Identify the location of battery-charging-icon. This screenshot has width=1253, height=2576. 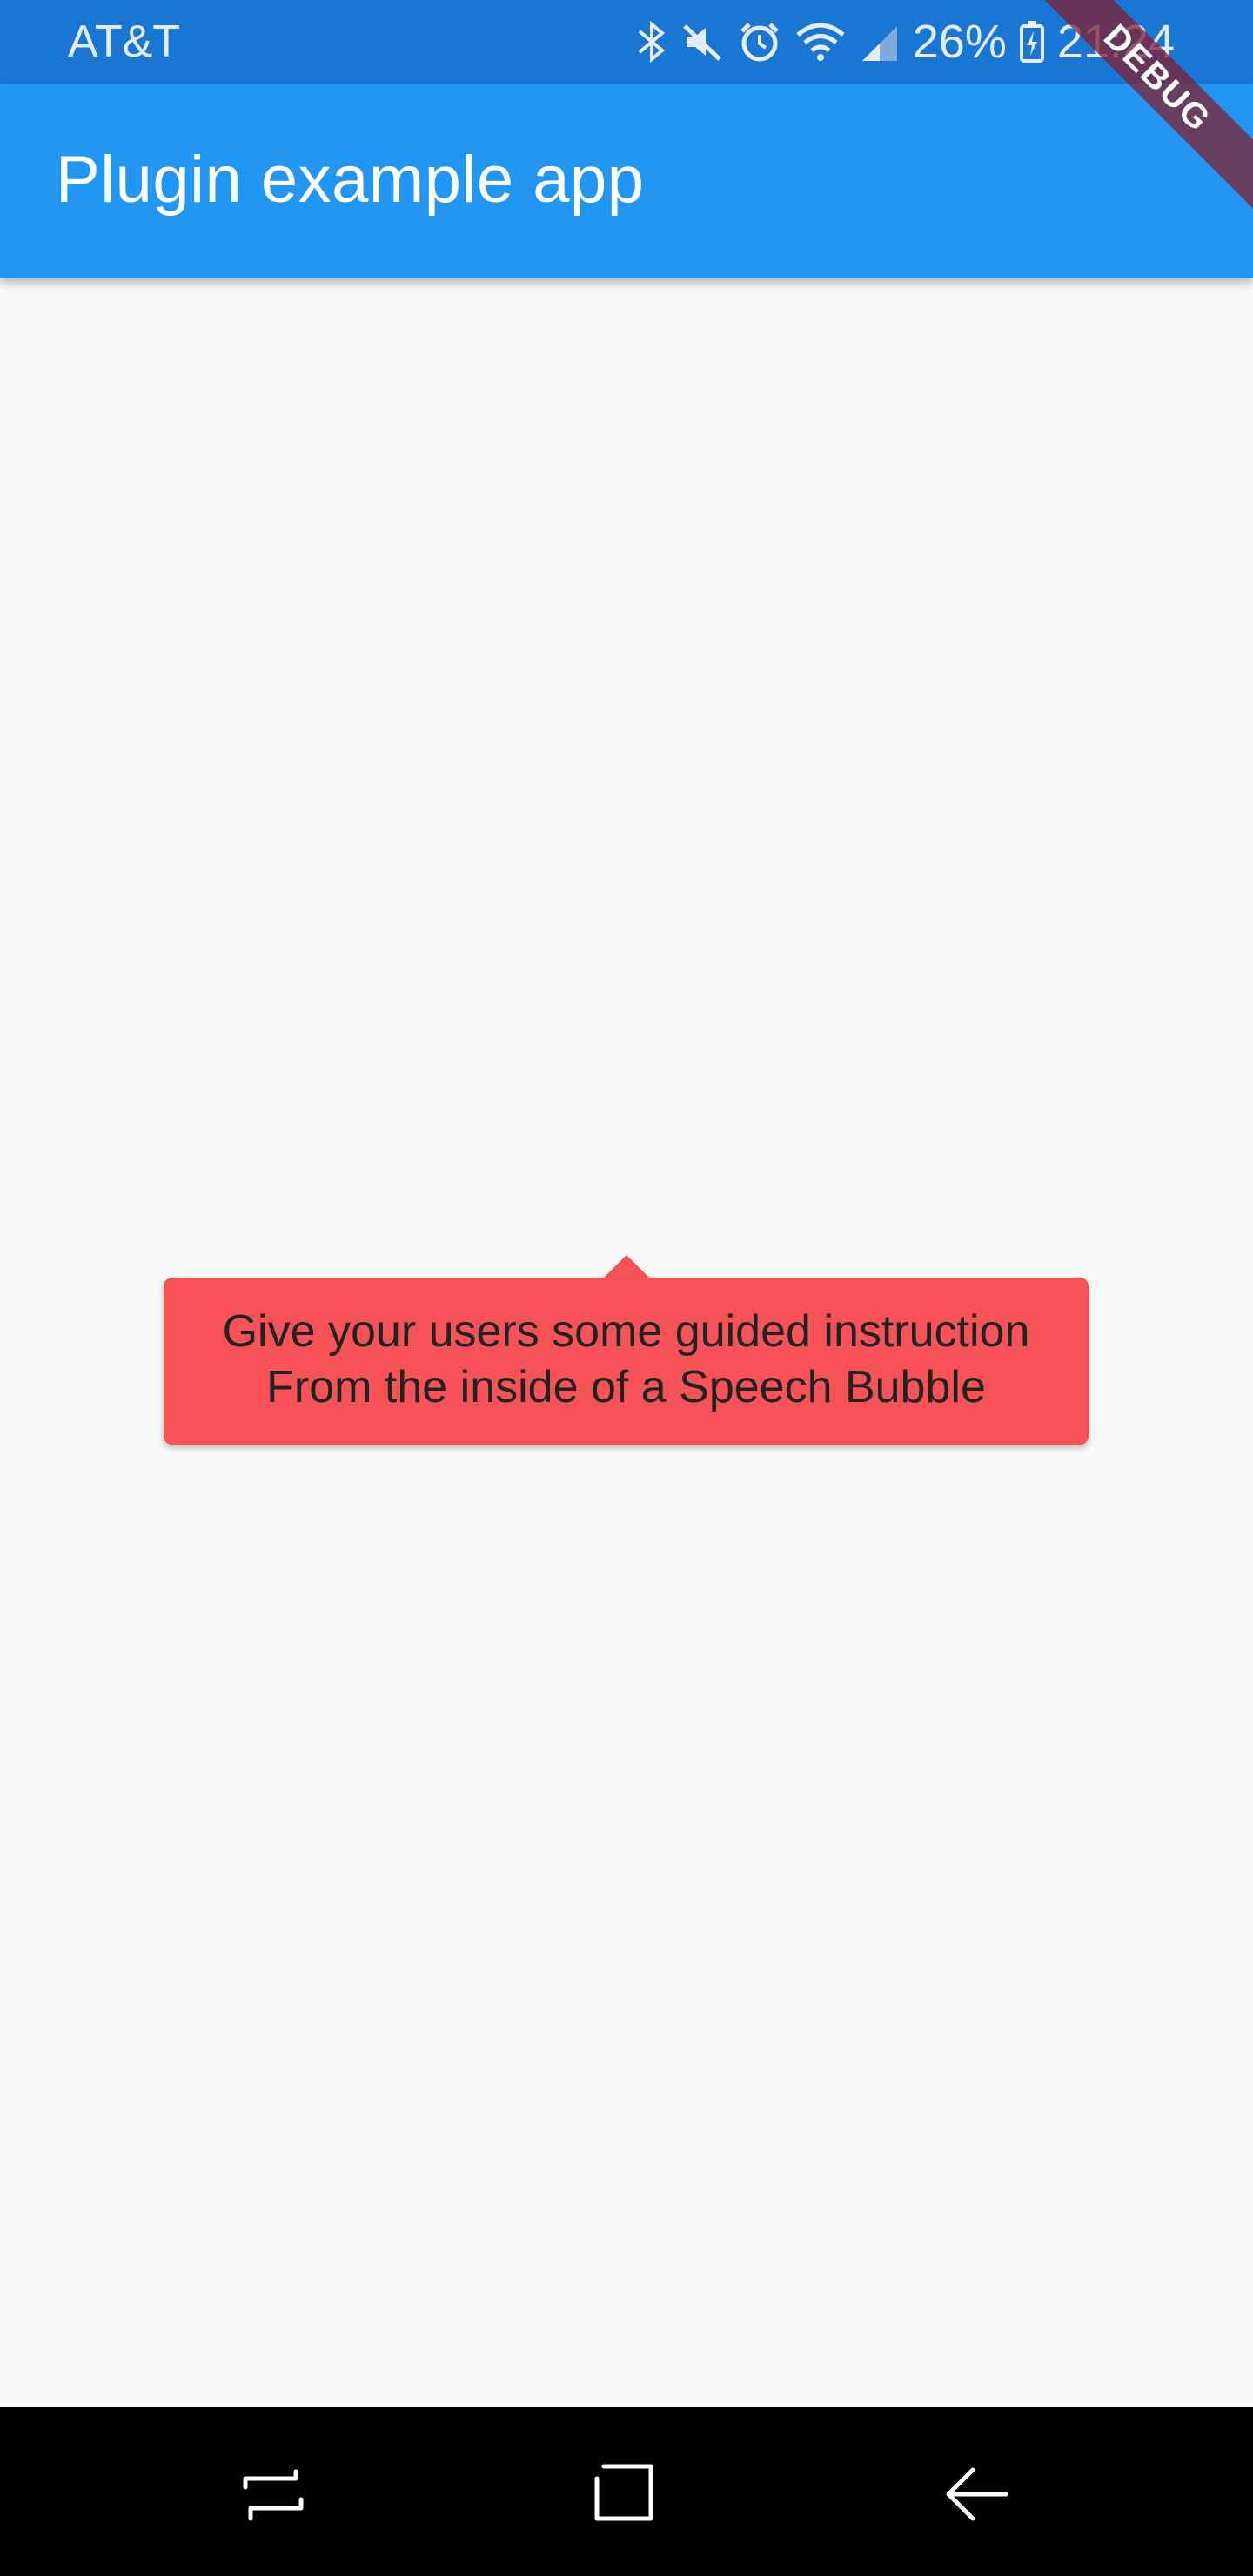
(1032, 41).